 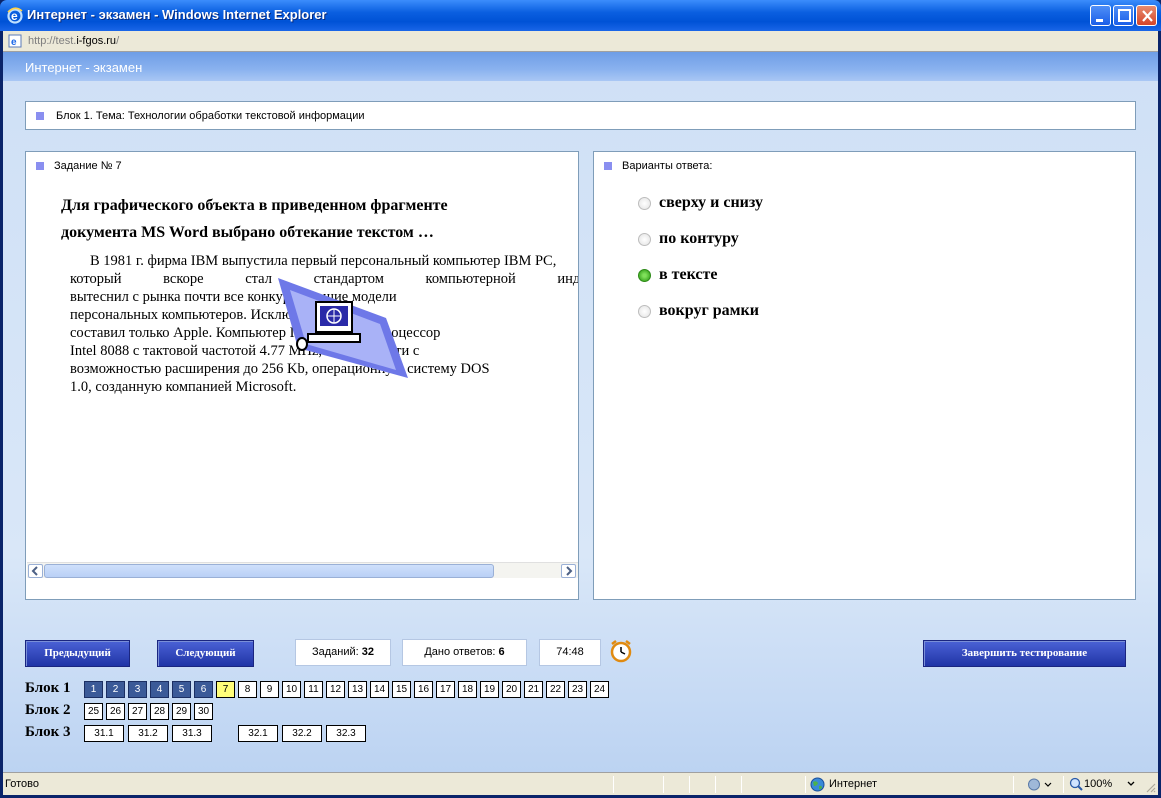 I want to click on answer-text: по контуру, so click(x=699, y=239).